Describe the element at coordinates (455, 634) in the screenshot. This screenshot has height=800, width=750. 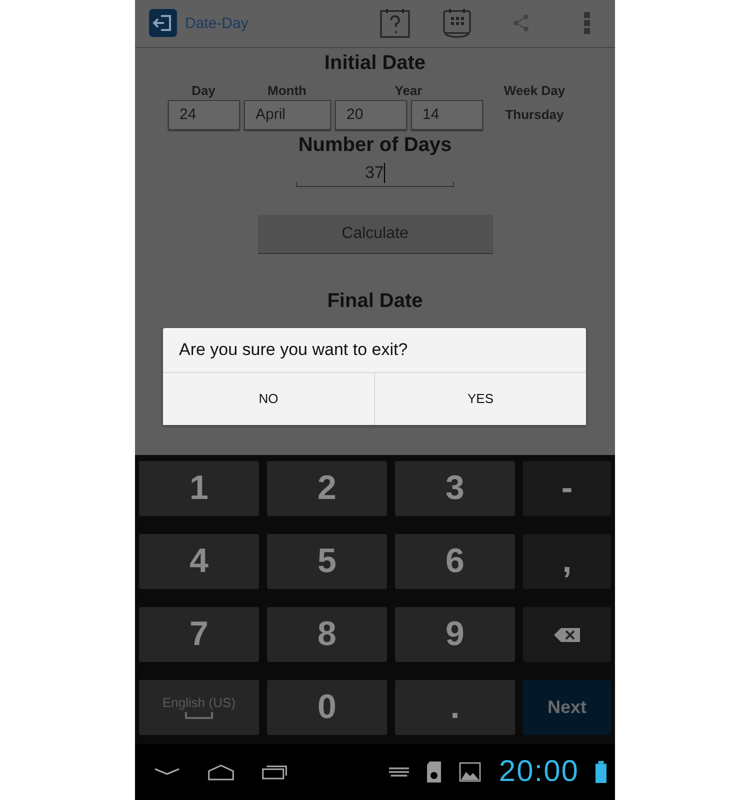
I see `key-button: 9` at that location.